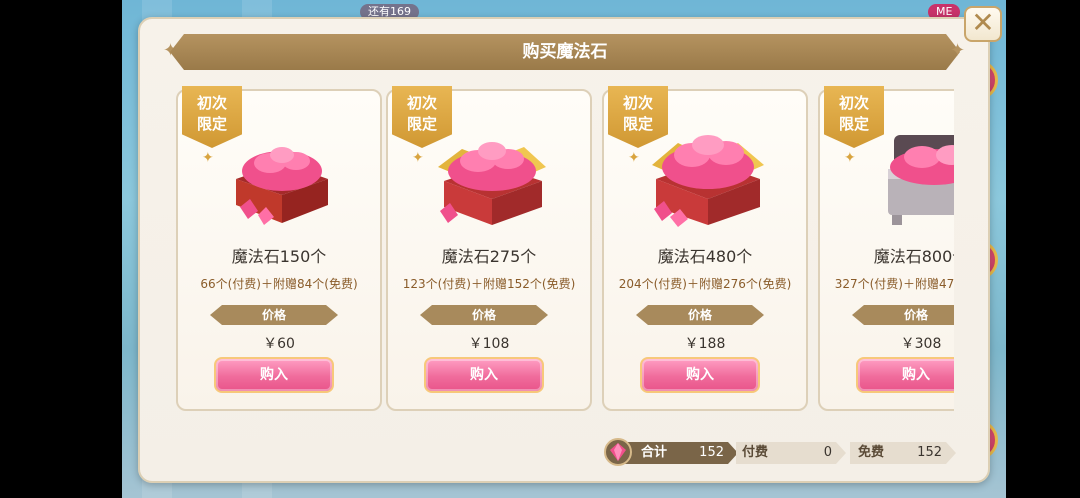  Describe the element at coordinates (705, 344) in the screenshot. I see `price-value: ￥188` at that location.